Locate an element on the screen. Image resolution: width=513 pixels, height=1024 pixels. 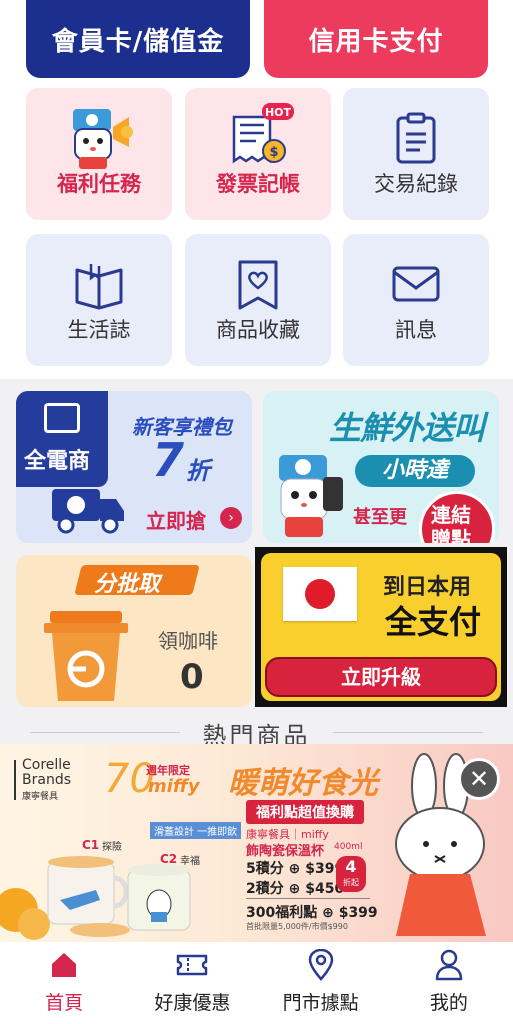
fresh-tagline: 甚至更 is located at coordinates (380, 517).